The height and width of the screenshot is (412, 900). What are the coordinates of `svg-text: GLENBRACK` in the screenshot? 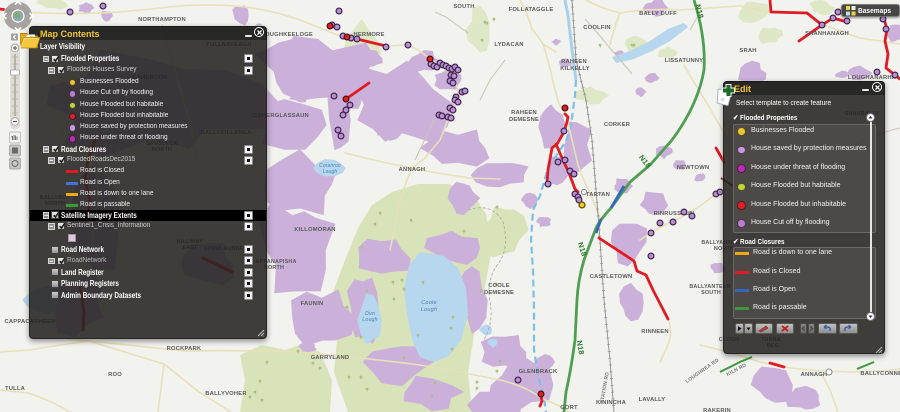 It's located at (538, 372).